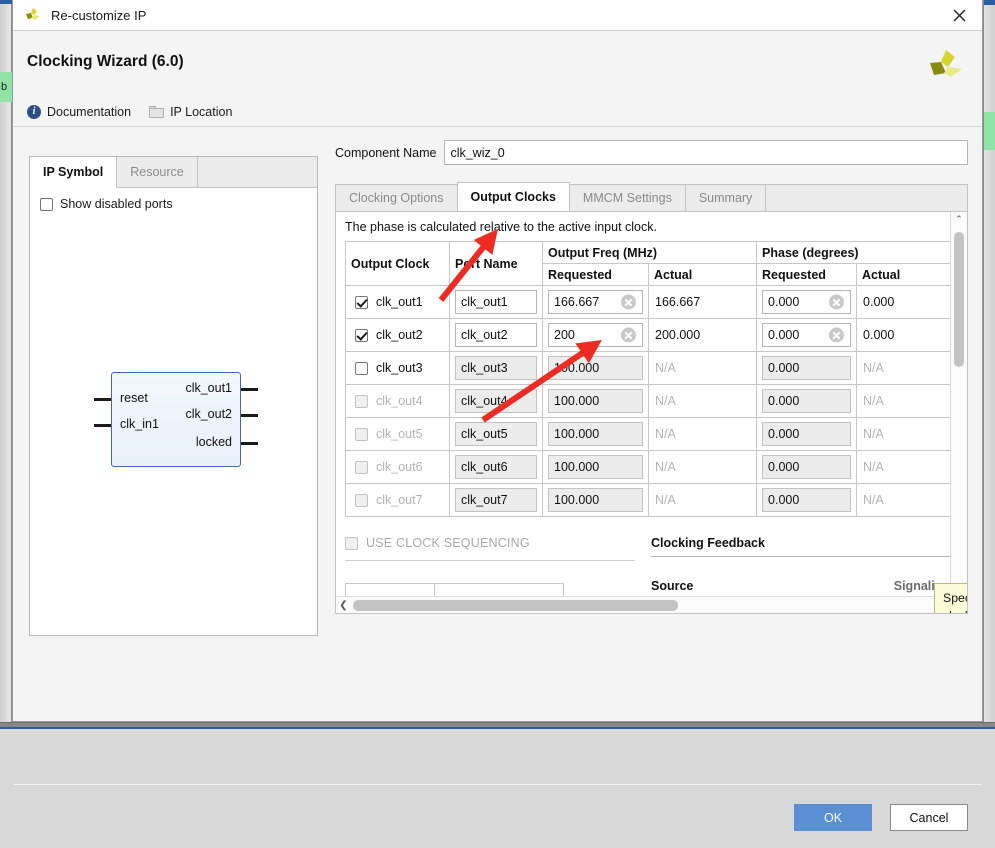 Image resolution: width=995 pixels, height=848 pixels. What do you see at coordinates (397, 368) in the screenshot?
I see `output-clock-toggle-clk_out3: clk_out3` at bounding box center [397, 368].